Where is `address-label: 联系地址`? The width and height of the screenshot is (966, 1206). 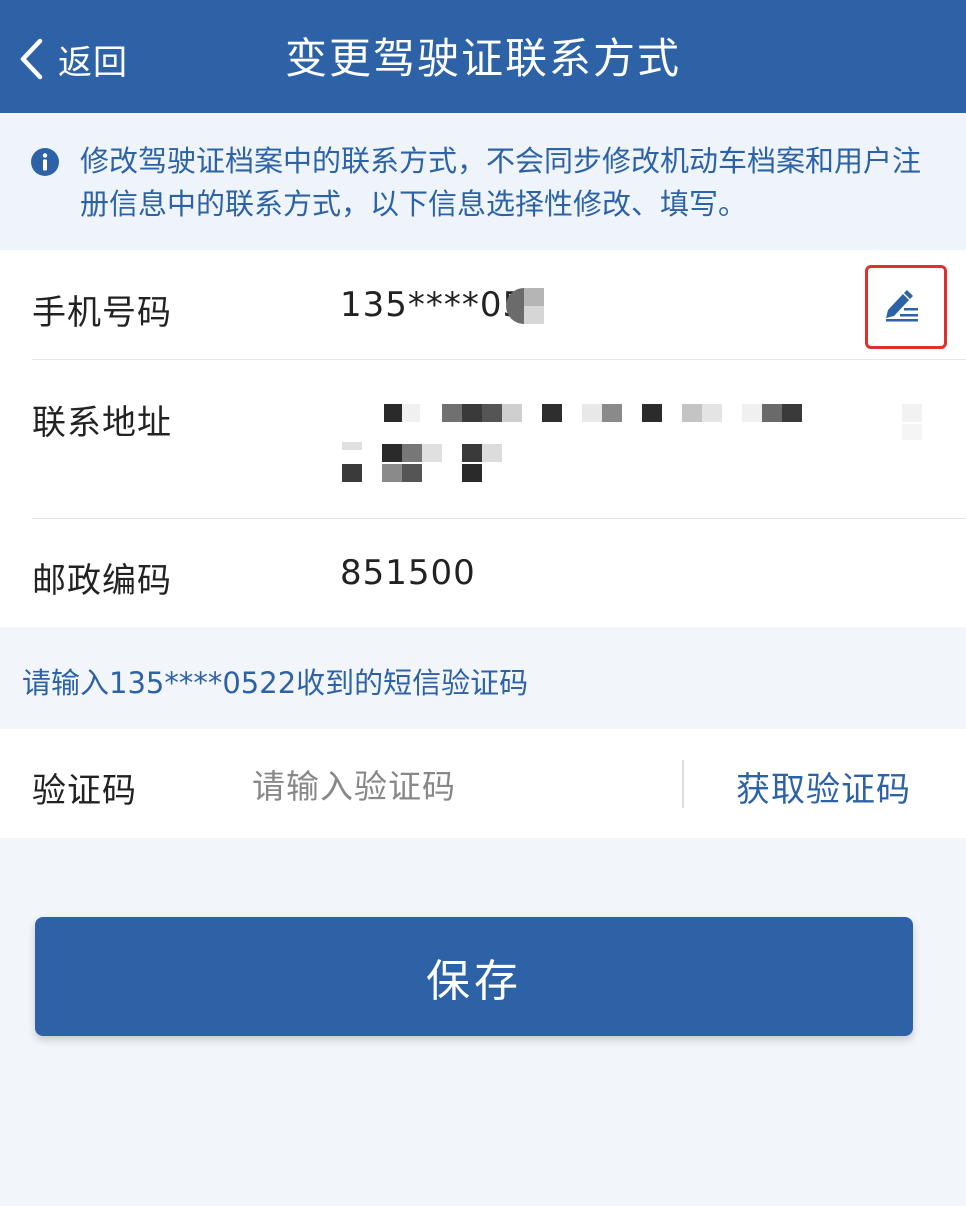 address-label: 联系地址 is located at coordinates (102, 423).